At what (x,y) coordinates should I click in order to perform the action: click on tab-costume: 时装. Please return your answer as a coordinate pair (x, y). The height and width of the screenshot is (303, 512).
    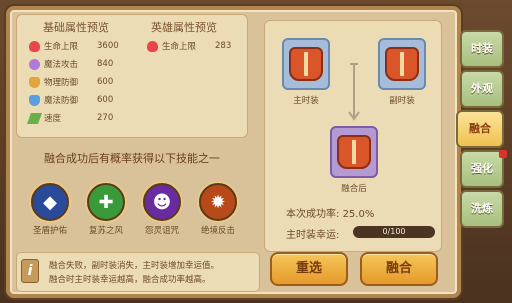
    Looking at the image, I should click on (482, 49).